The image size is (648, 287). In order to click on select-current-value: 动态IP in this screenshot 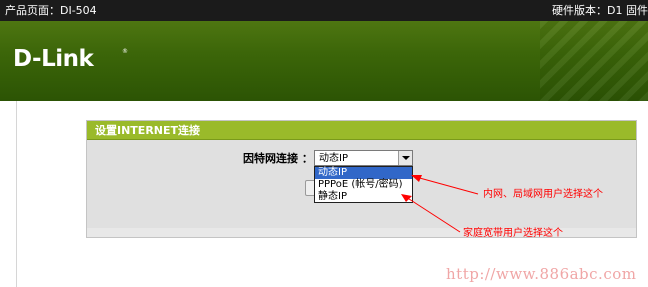, I will do `click(333, 158)`.